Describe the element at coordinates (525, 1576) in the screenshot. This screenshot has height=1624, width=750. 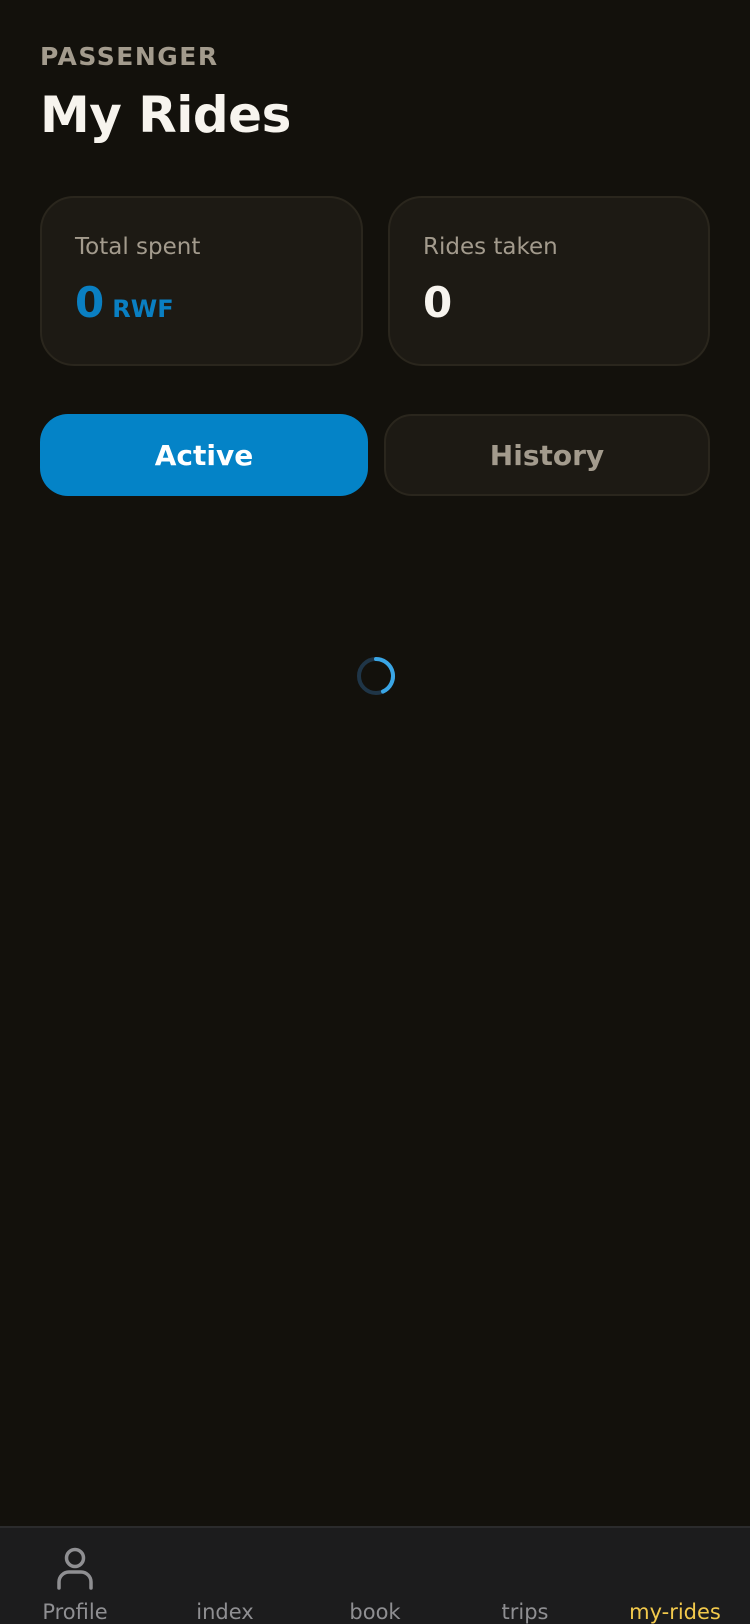
I see `nav-item-trips: trips` at that location.